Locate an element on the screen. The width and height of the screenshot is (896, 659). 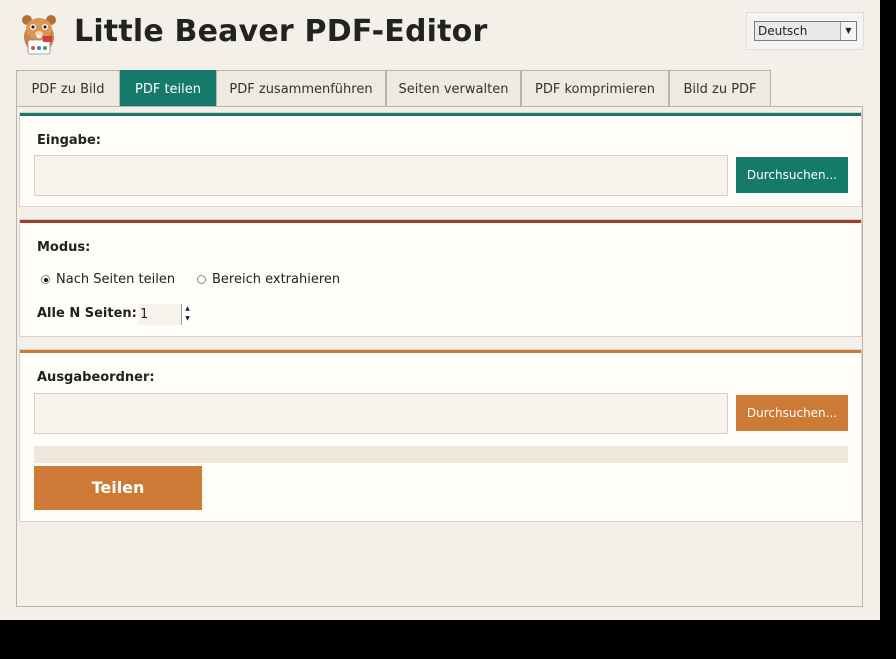
mode-label: Modus: is located at coordinates (64, 247).